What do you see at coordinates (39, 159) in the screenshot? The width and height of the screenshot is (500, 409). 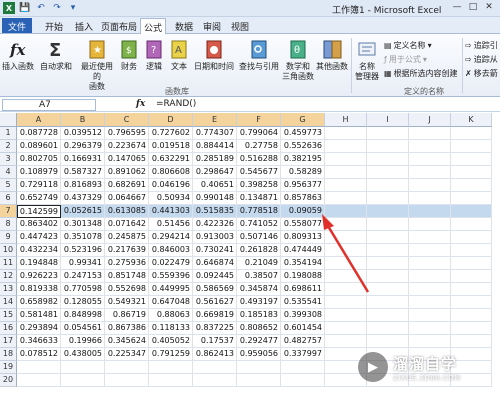 I see `cell: 0.802705` at bounding box center [39, 159].